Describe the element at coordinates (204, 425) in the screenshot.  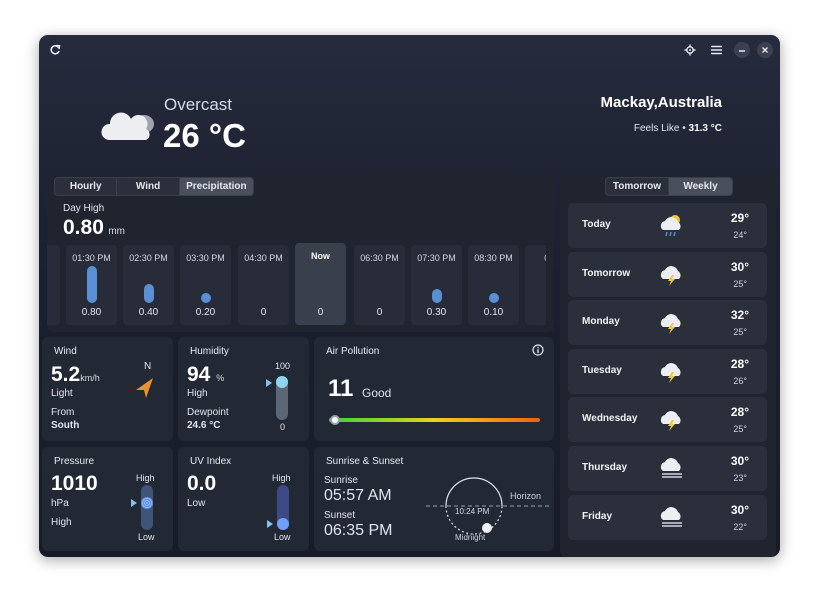
I see `dewpoint-value: 24.6 °C` at that location.